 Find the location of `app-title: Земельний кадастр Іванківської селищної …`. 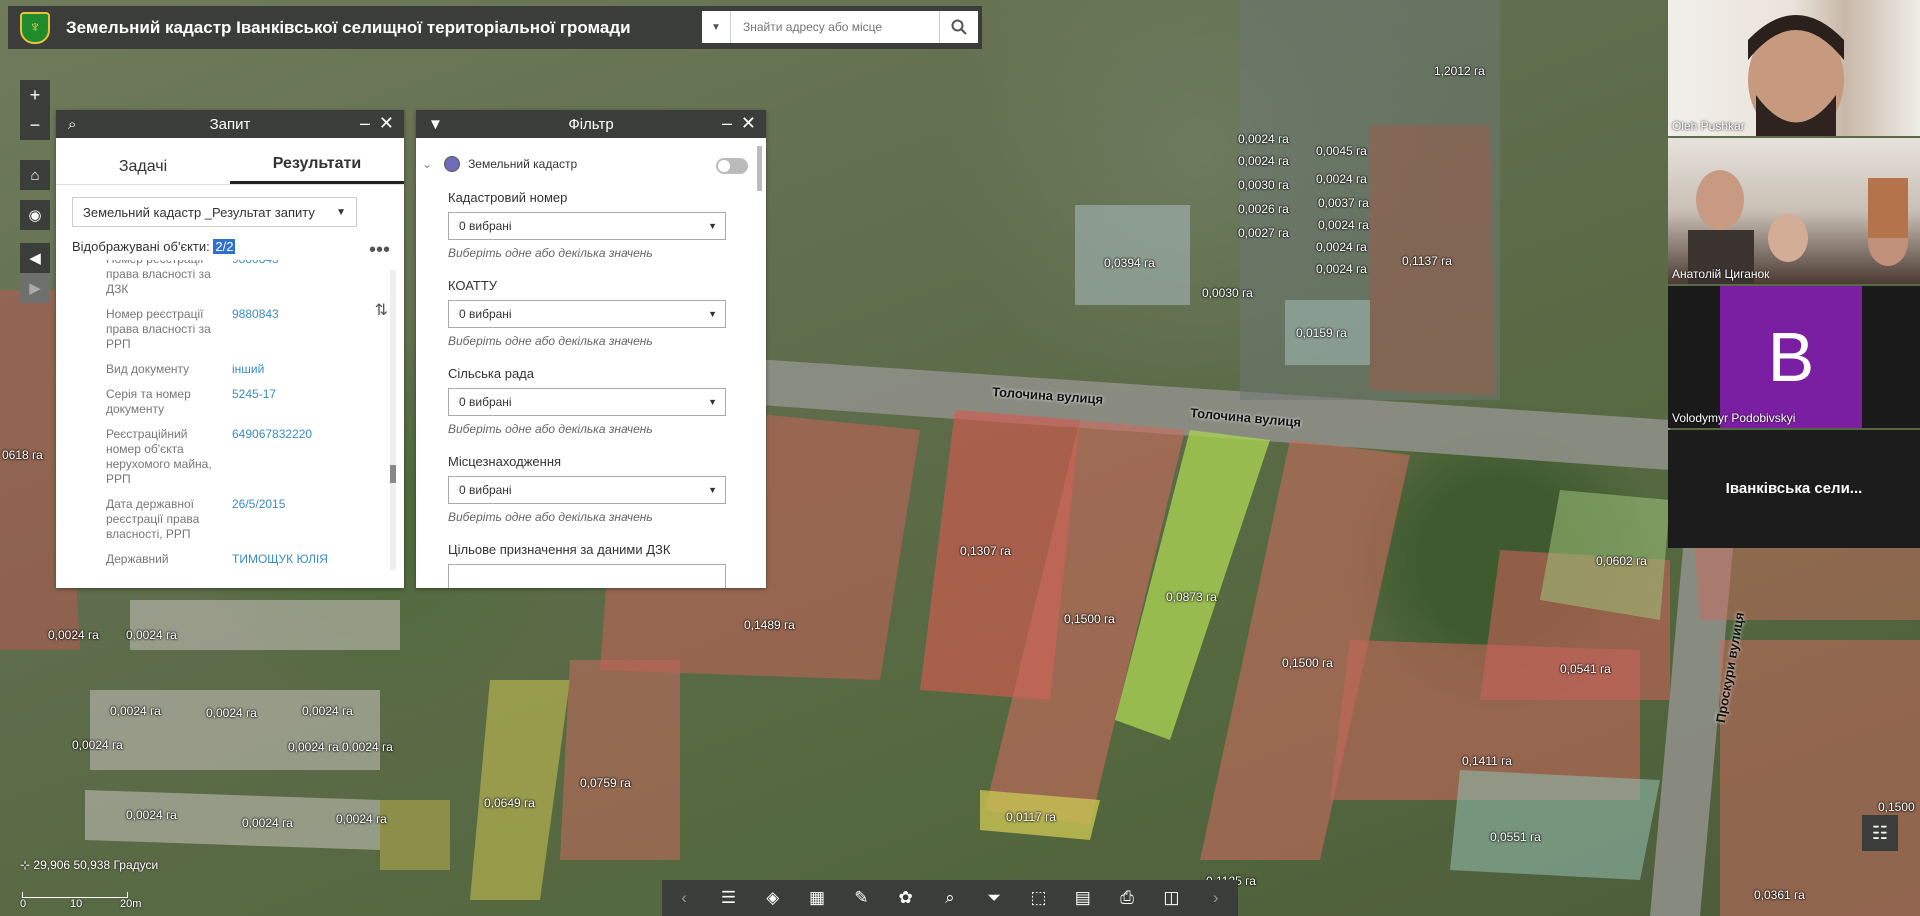

app-title: Земельний кадастр Іванківської селищної … is located at coordinates (348, 27).